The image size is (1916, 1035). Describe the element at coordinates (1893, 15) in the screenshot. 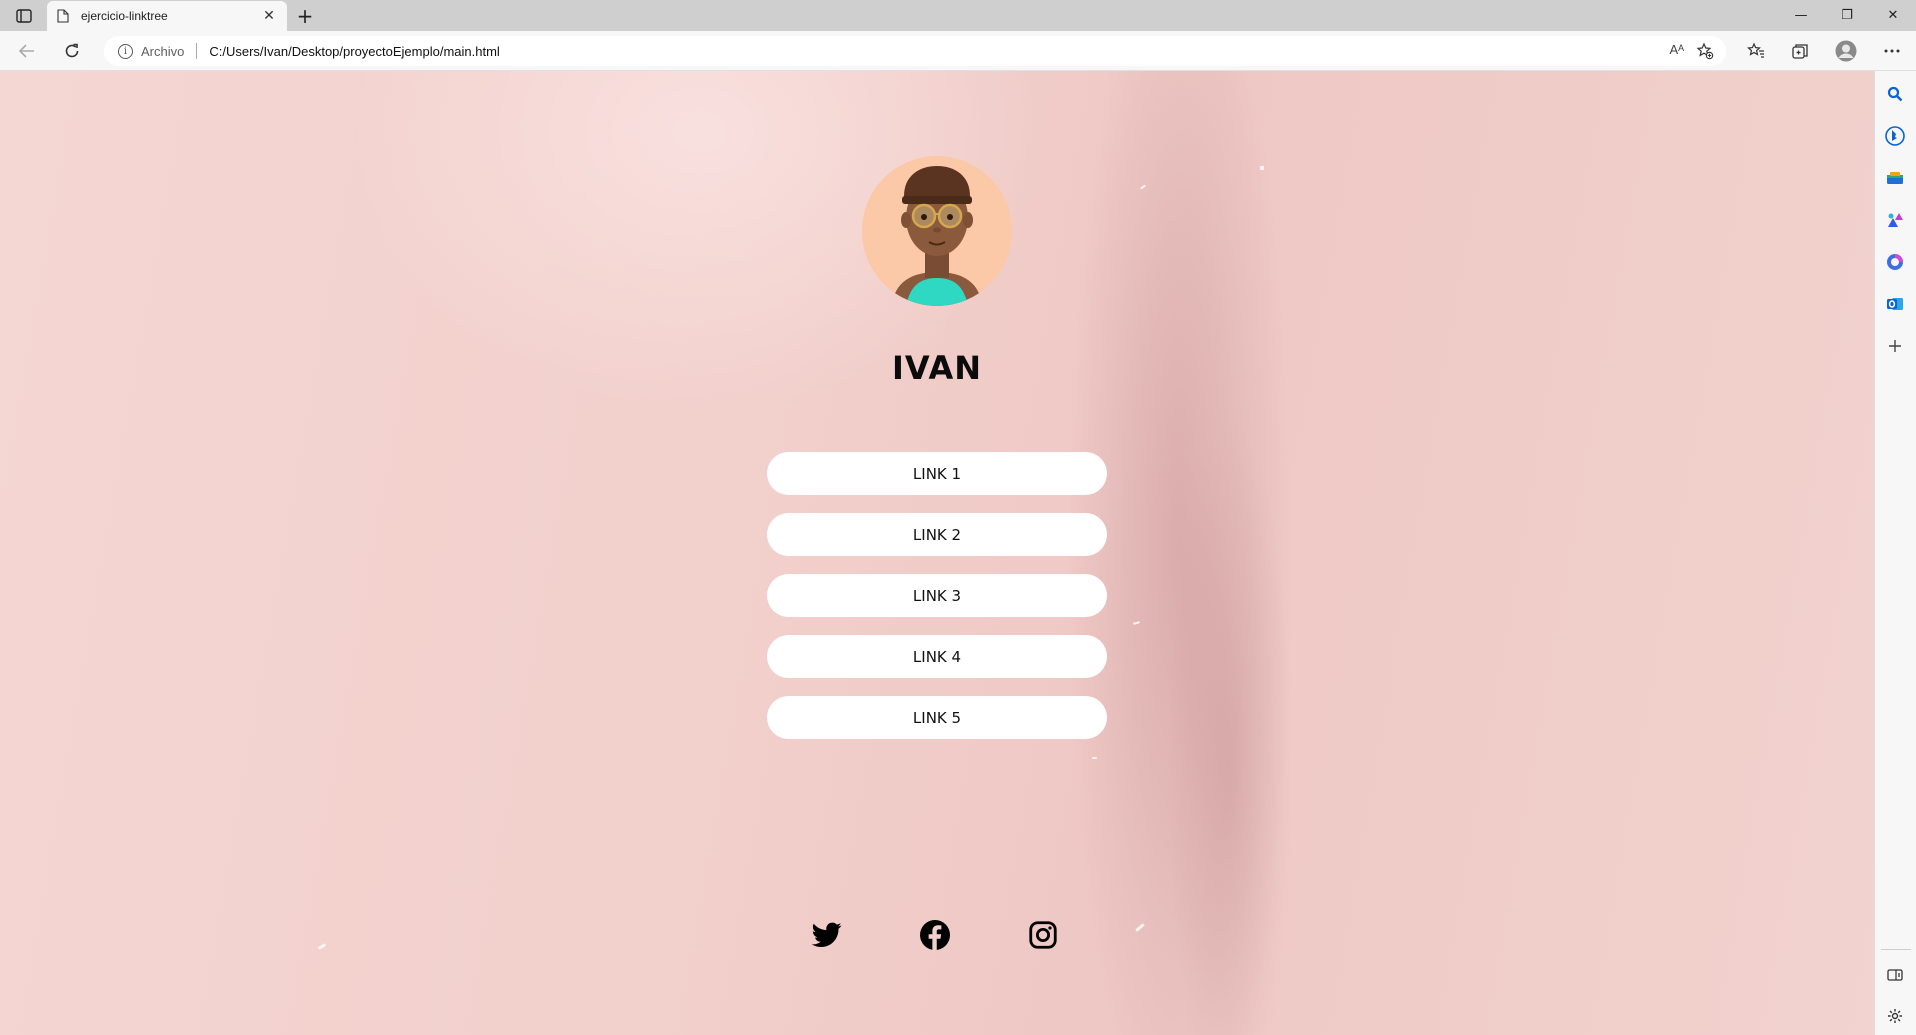

I see `close-window-button: ✕` at that location.